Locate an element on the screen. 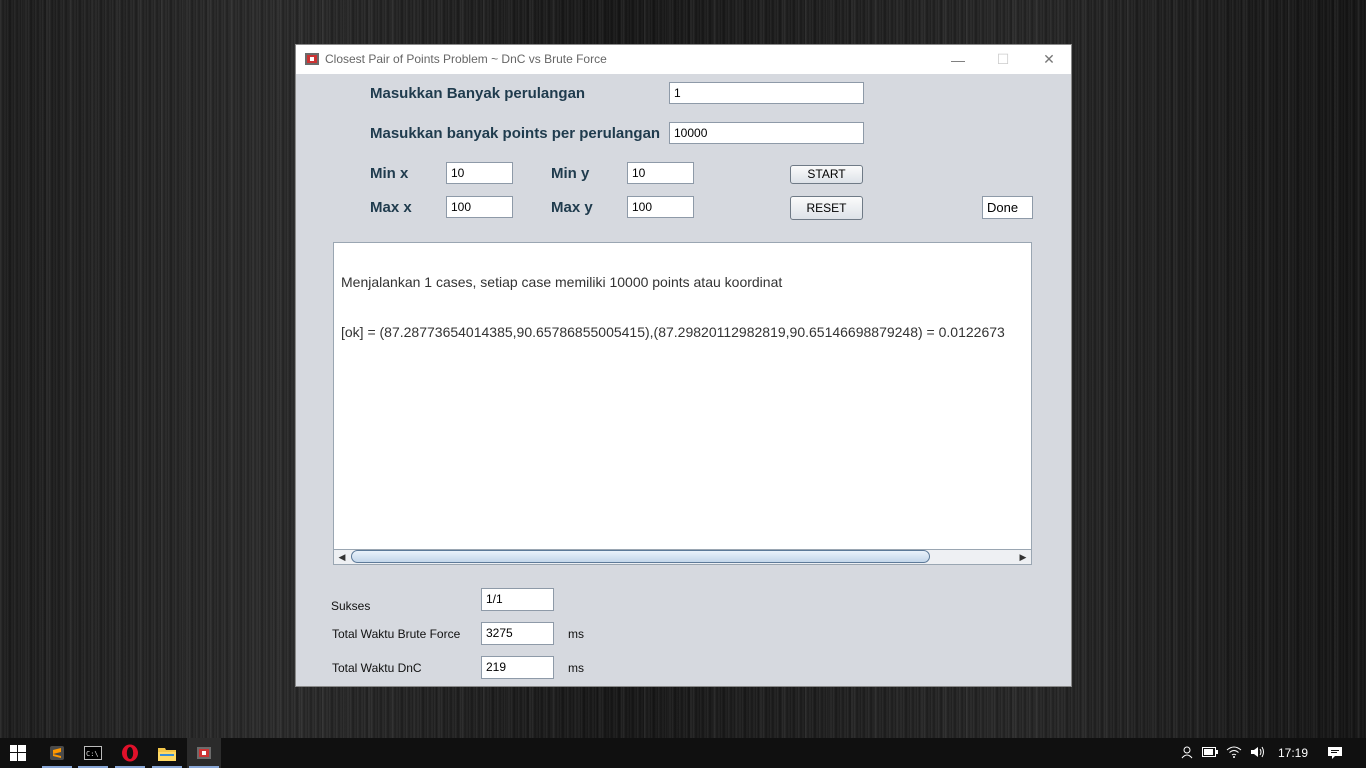 The image size is (1366, 768). sublime-text-icon is located at coordinates (57, 753).